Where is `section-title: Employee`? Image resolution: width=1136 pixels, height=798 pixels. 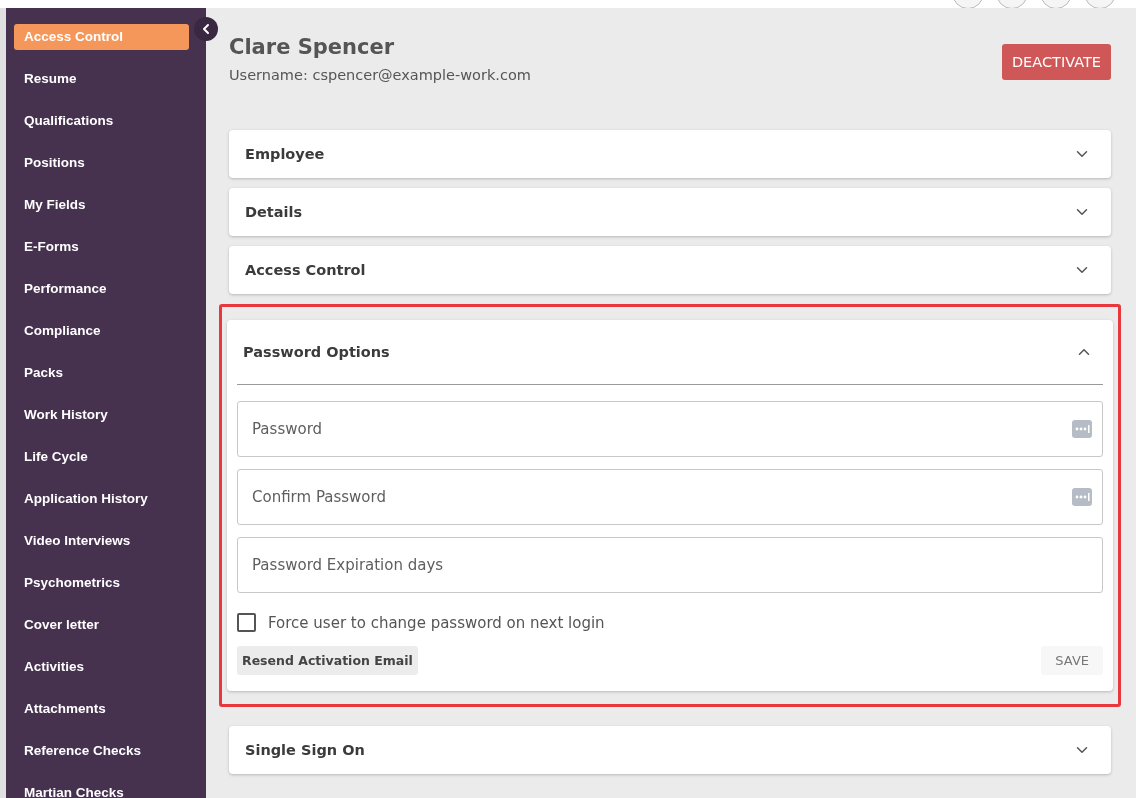 section-title: Employee is located at coordinates (285, 154).